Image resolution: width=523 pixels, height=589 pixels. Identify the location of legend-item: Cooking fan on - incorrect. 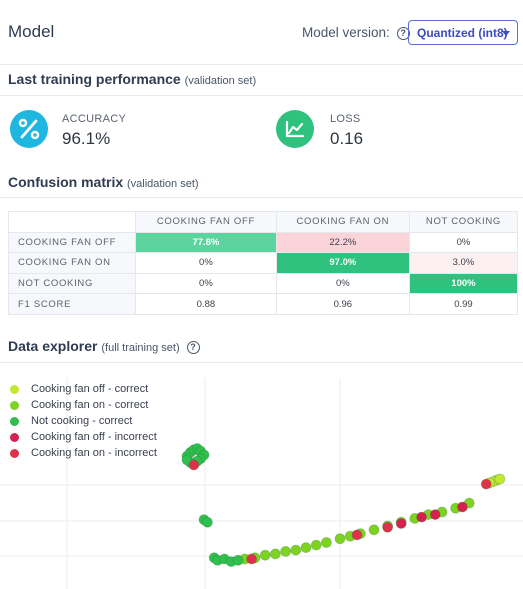
(83, 453).